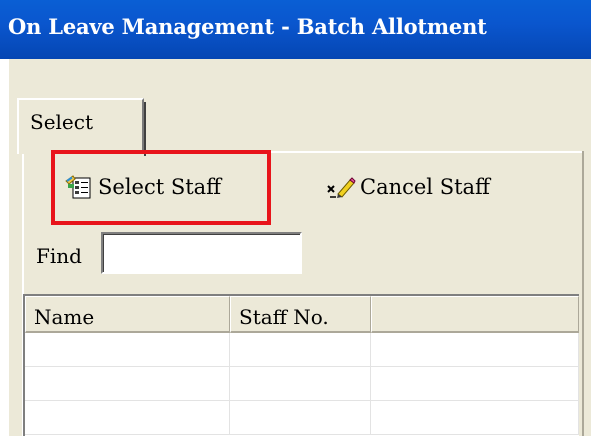  What do you see at coordinates (4, 247) in the screenshot?
I see `window-left-edge` at bounding box center [4, 247].